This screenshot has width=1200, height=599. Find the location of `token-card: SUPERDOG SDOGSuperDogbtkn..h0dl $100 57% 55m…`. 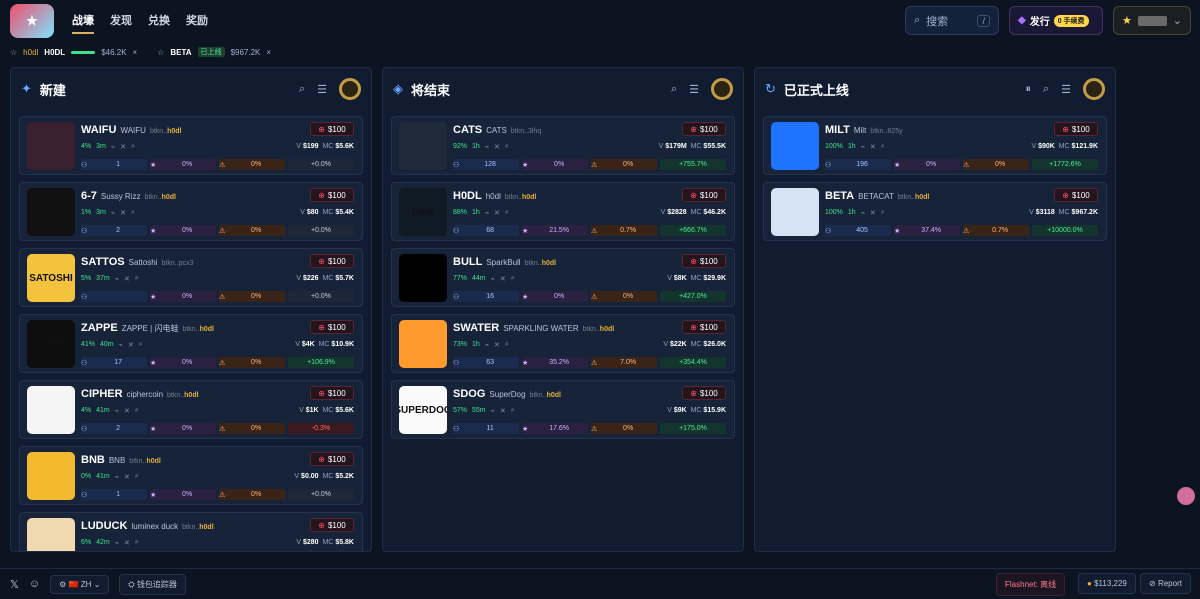

token-card: SUPERDOG SDOGSuperDogbtkn..h0dl $100 57% 55m… is located at coordinates (563, 409).